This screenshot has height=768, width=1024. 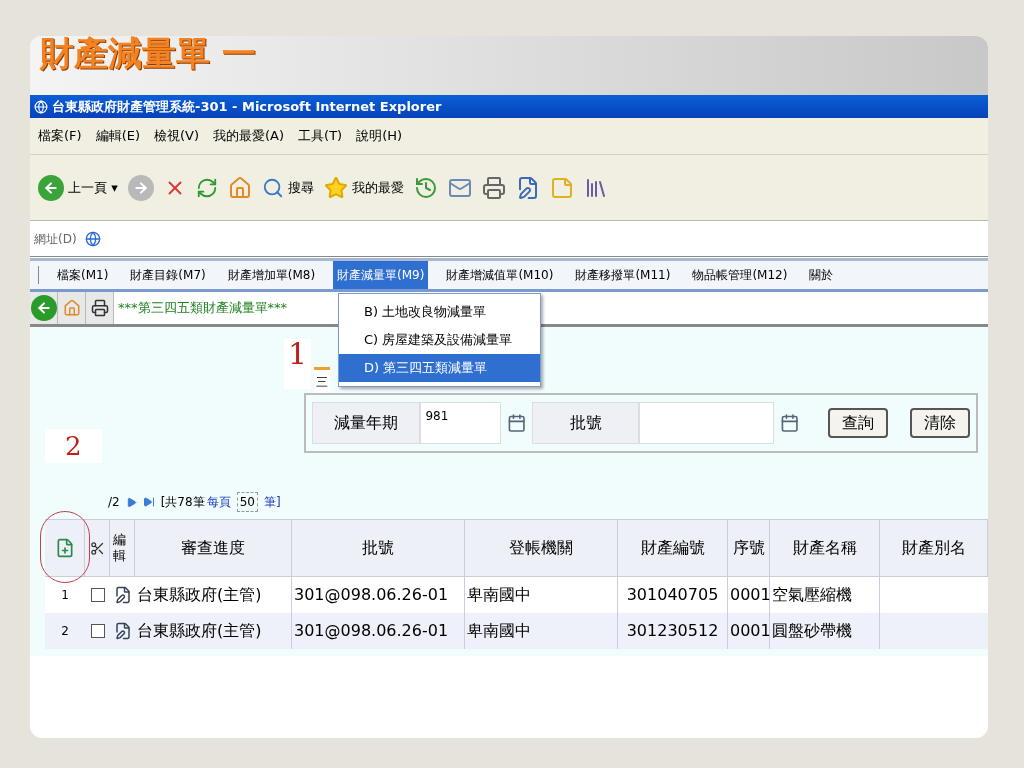 What do you see at coordinates (706, 423) in the screenshot?
I see `batch-field` at bounding box center [706, 423].